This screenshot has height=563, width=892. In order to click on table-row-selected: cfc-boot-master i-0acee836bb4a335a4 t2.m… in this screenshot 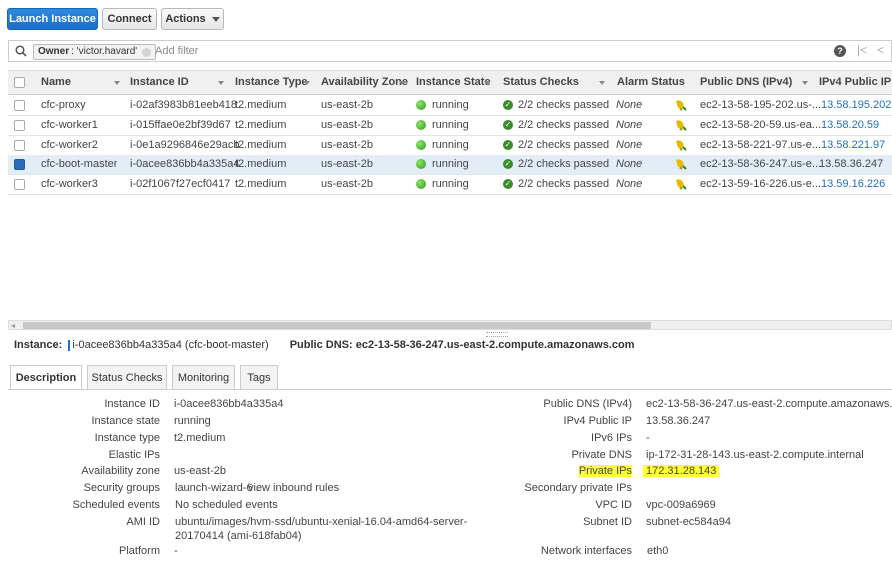, I will do `click(450, 165)`.